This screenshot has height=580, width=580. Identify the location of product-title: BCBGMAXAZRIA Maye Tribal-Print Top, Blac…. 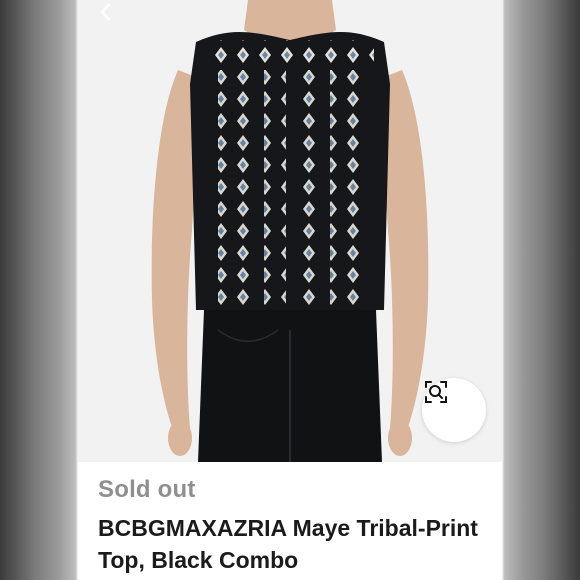
(288, 544).